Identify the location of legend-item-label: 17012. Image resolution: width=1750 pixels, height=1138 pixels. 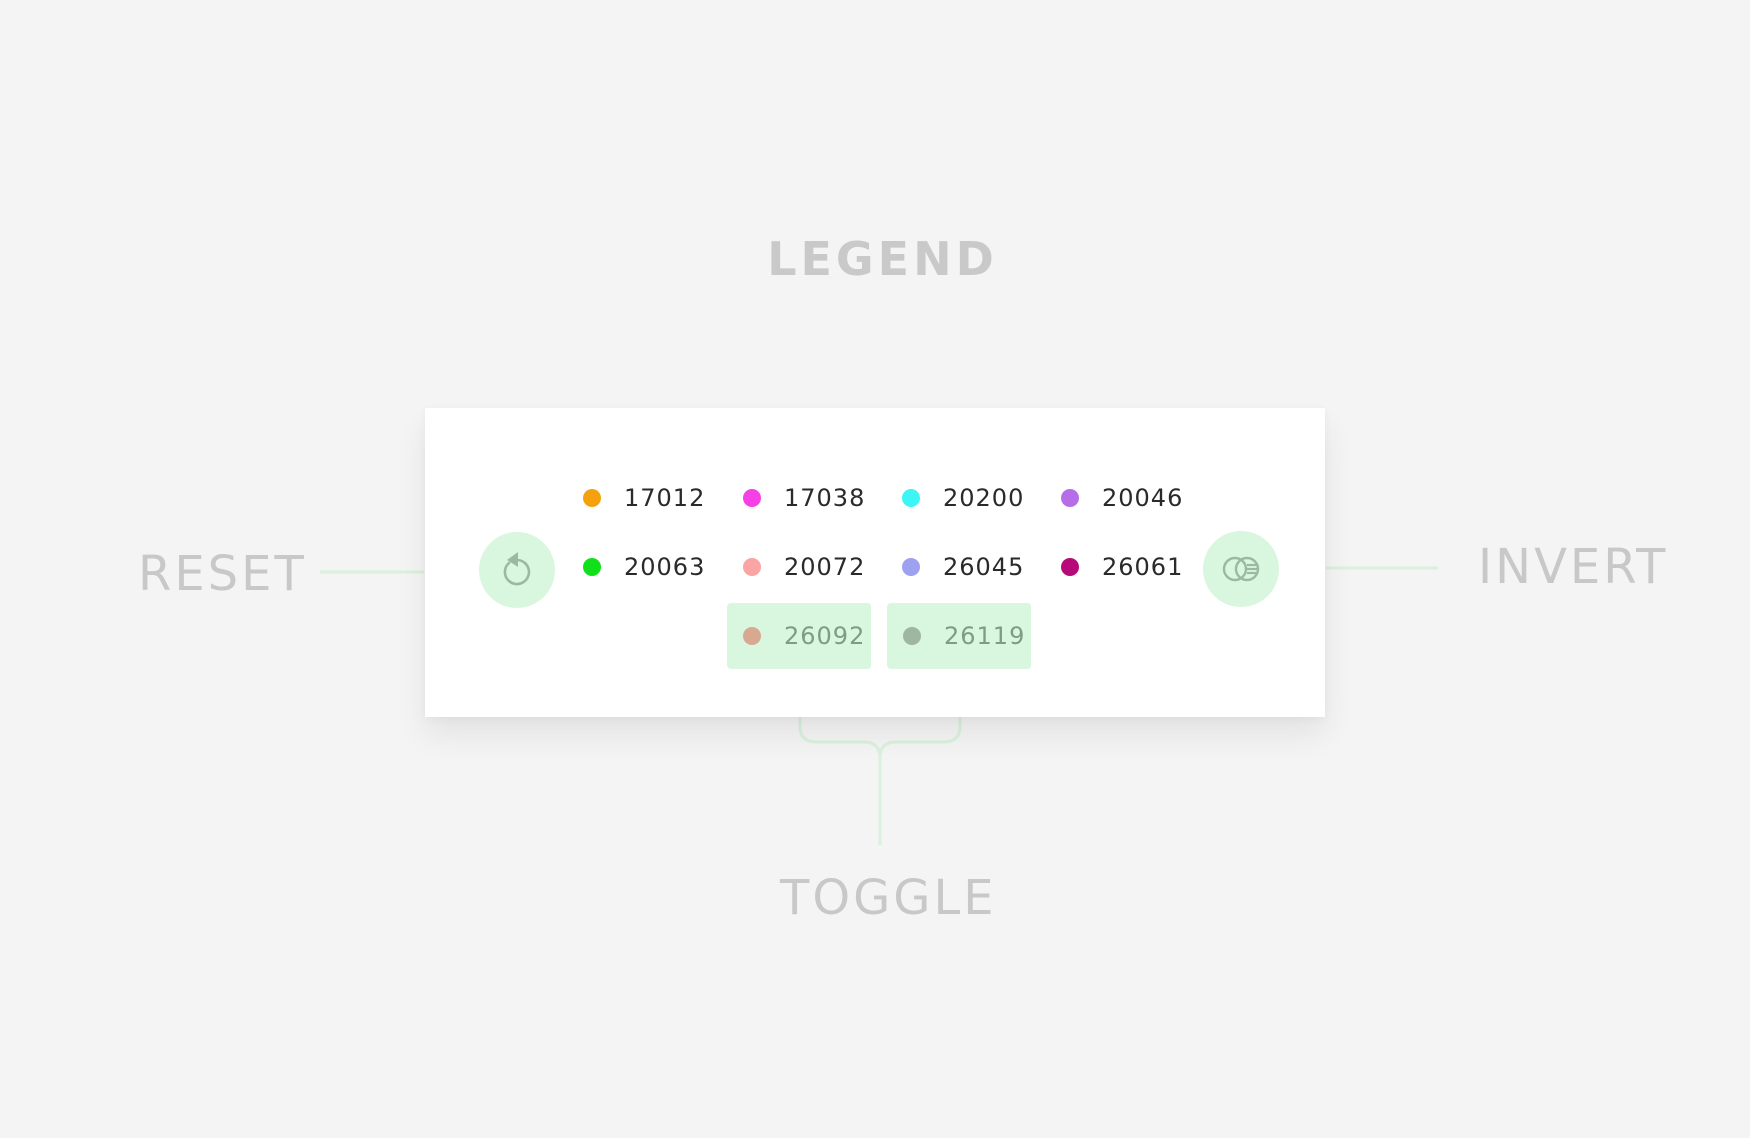
(665, 498).